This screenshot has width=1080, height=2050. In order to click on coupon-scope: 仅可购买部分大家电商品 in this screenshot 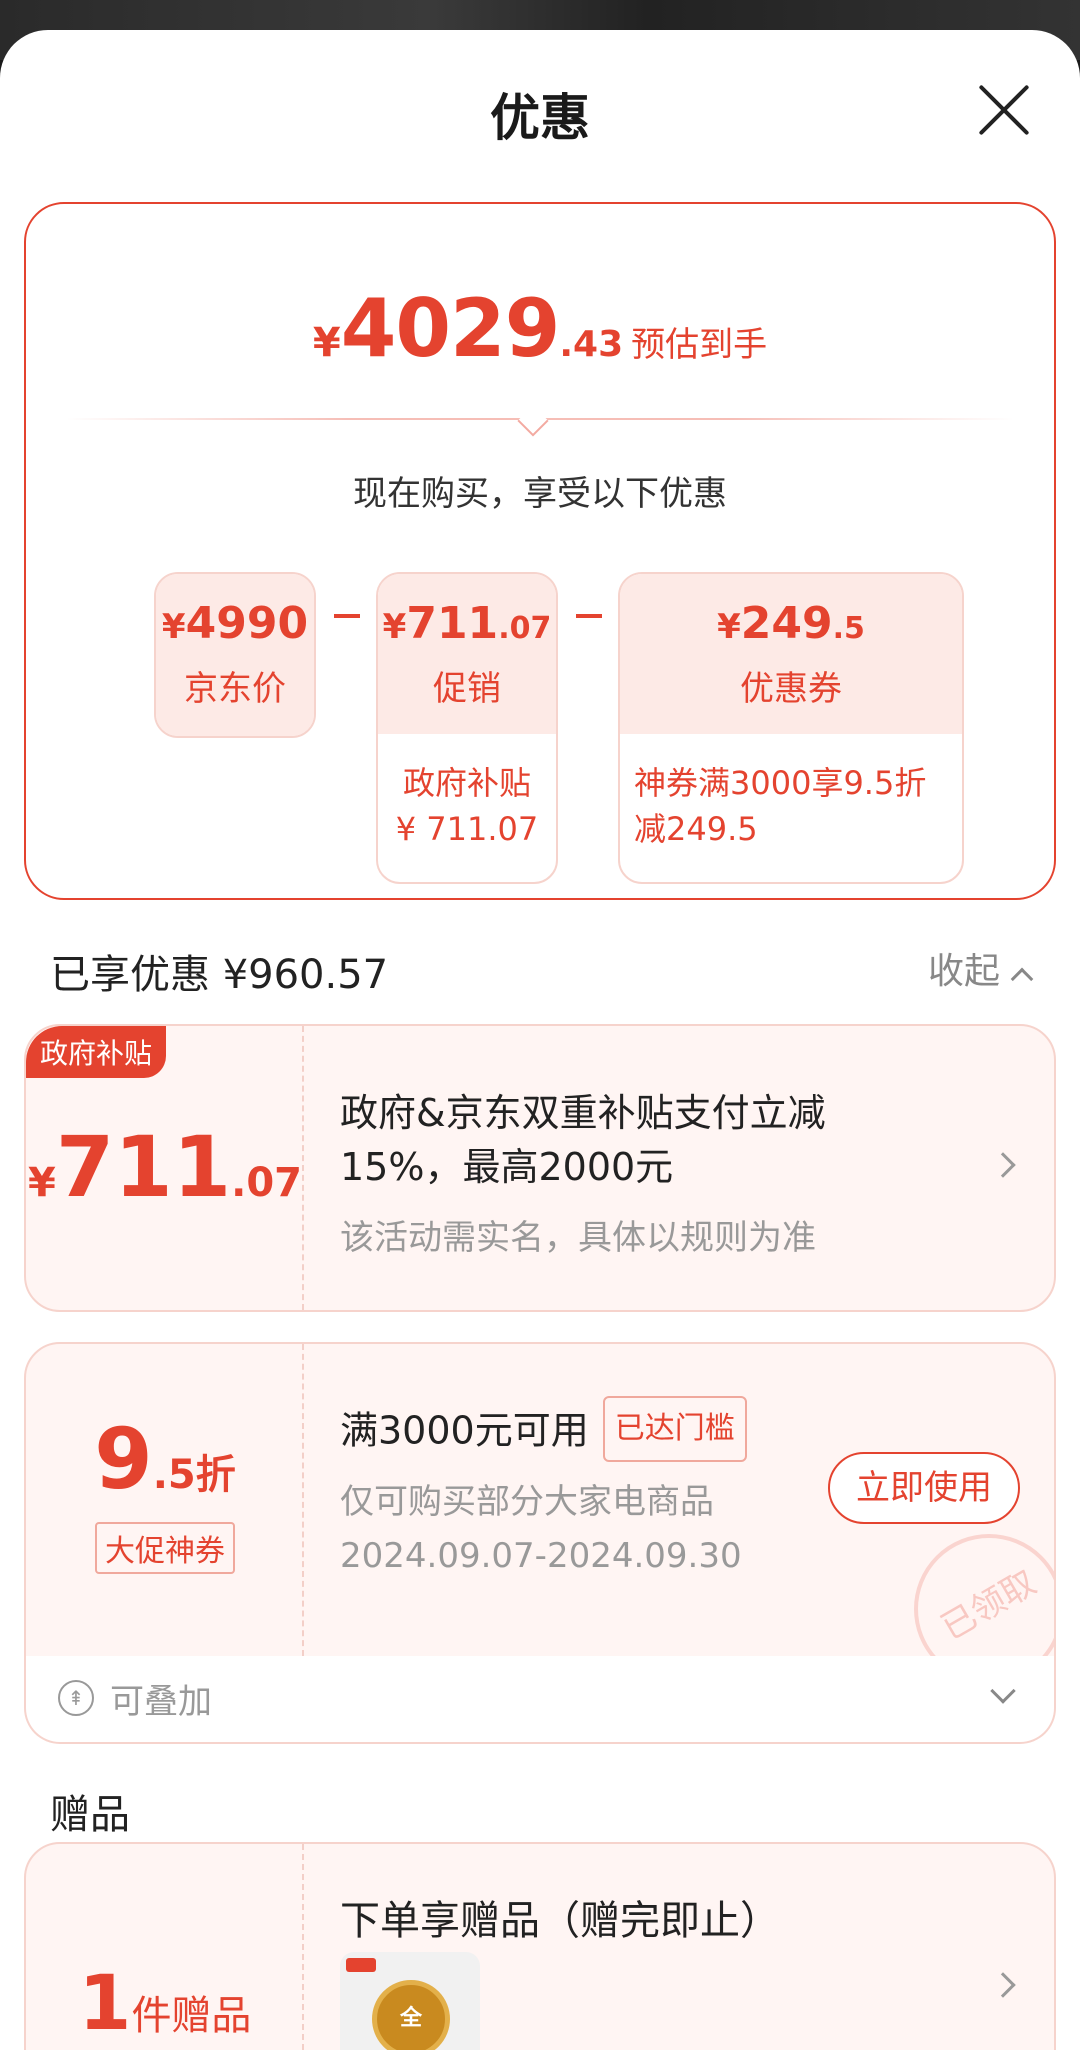, I will do `click(527, 1502)`.